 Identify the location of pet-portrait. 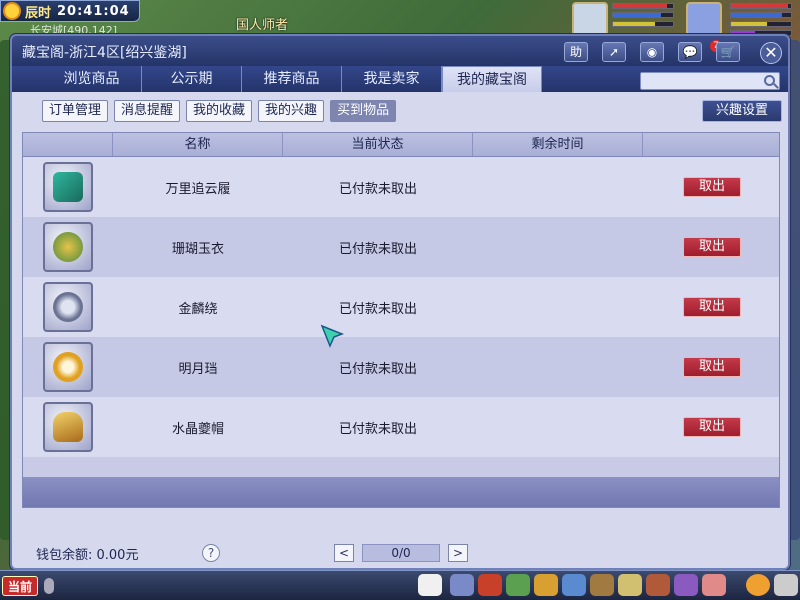
(590, 20).